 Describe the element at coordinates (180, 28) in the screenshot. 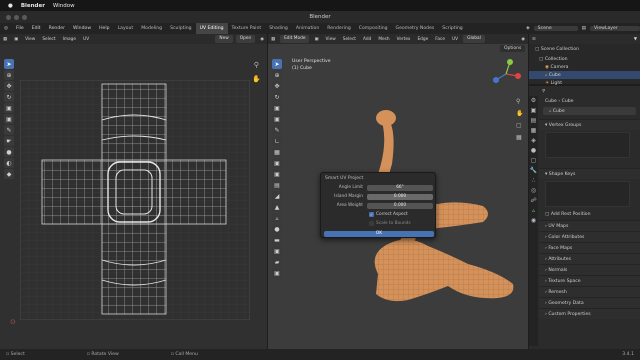

I see `tab-sculpting: Sculpting` at that location.